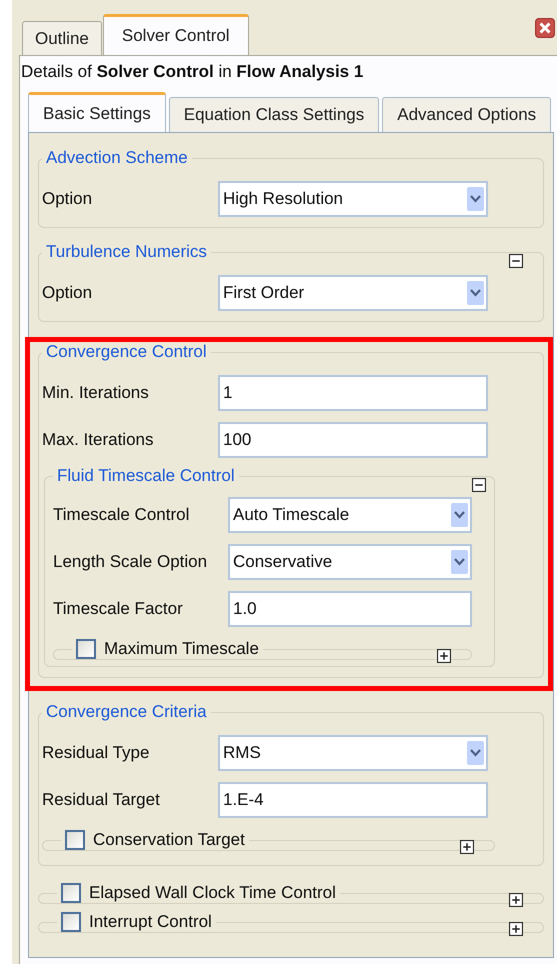 The height and width of the screenshot is (964, 557). I want to click on panel-tab: Outline, so click(62, 38).